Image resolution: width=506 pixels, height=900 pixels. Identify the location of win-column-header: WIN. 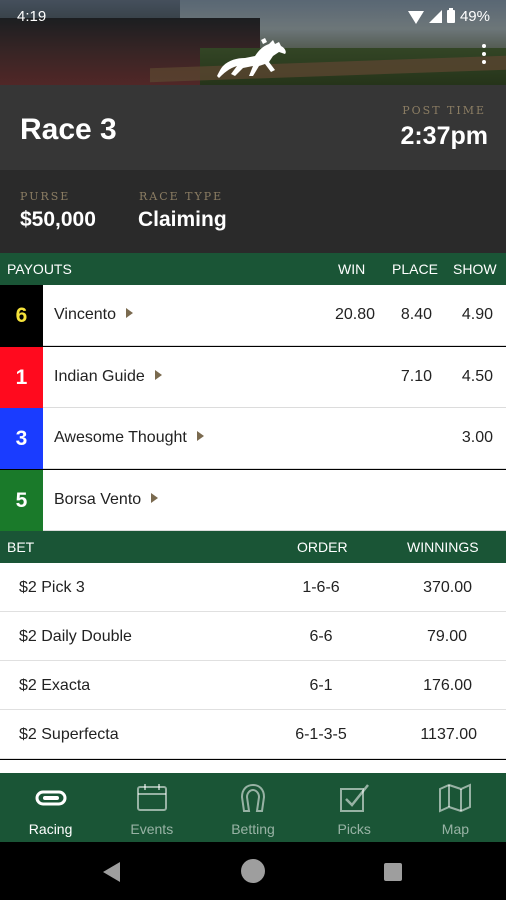
(352, 269).